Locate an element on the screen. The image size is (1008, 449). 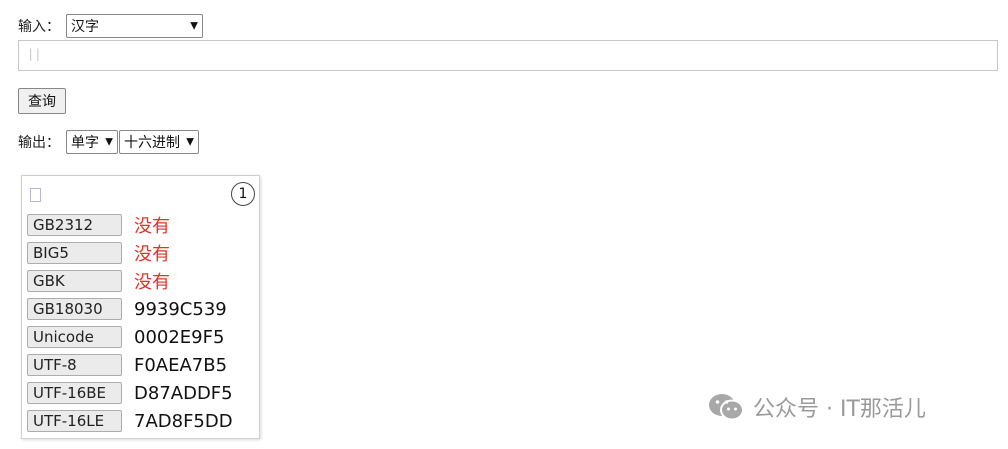
encoding-name-button: GBK is located at coordinates (74, 281).